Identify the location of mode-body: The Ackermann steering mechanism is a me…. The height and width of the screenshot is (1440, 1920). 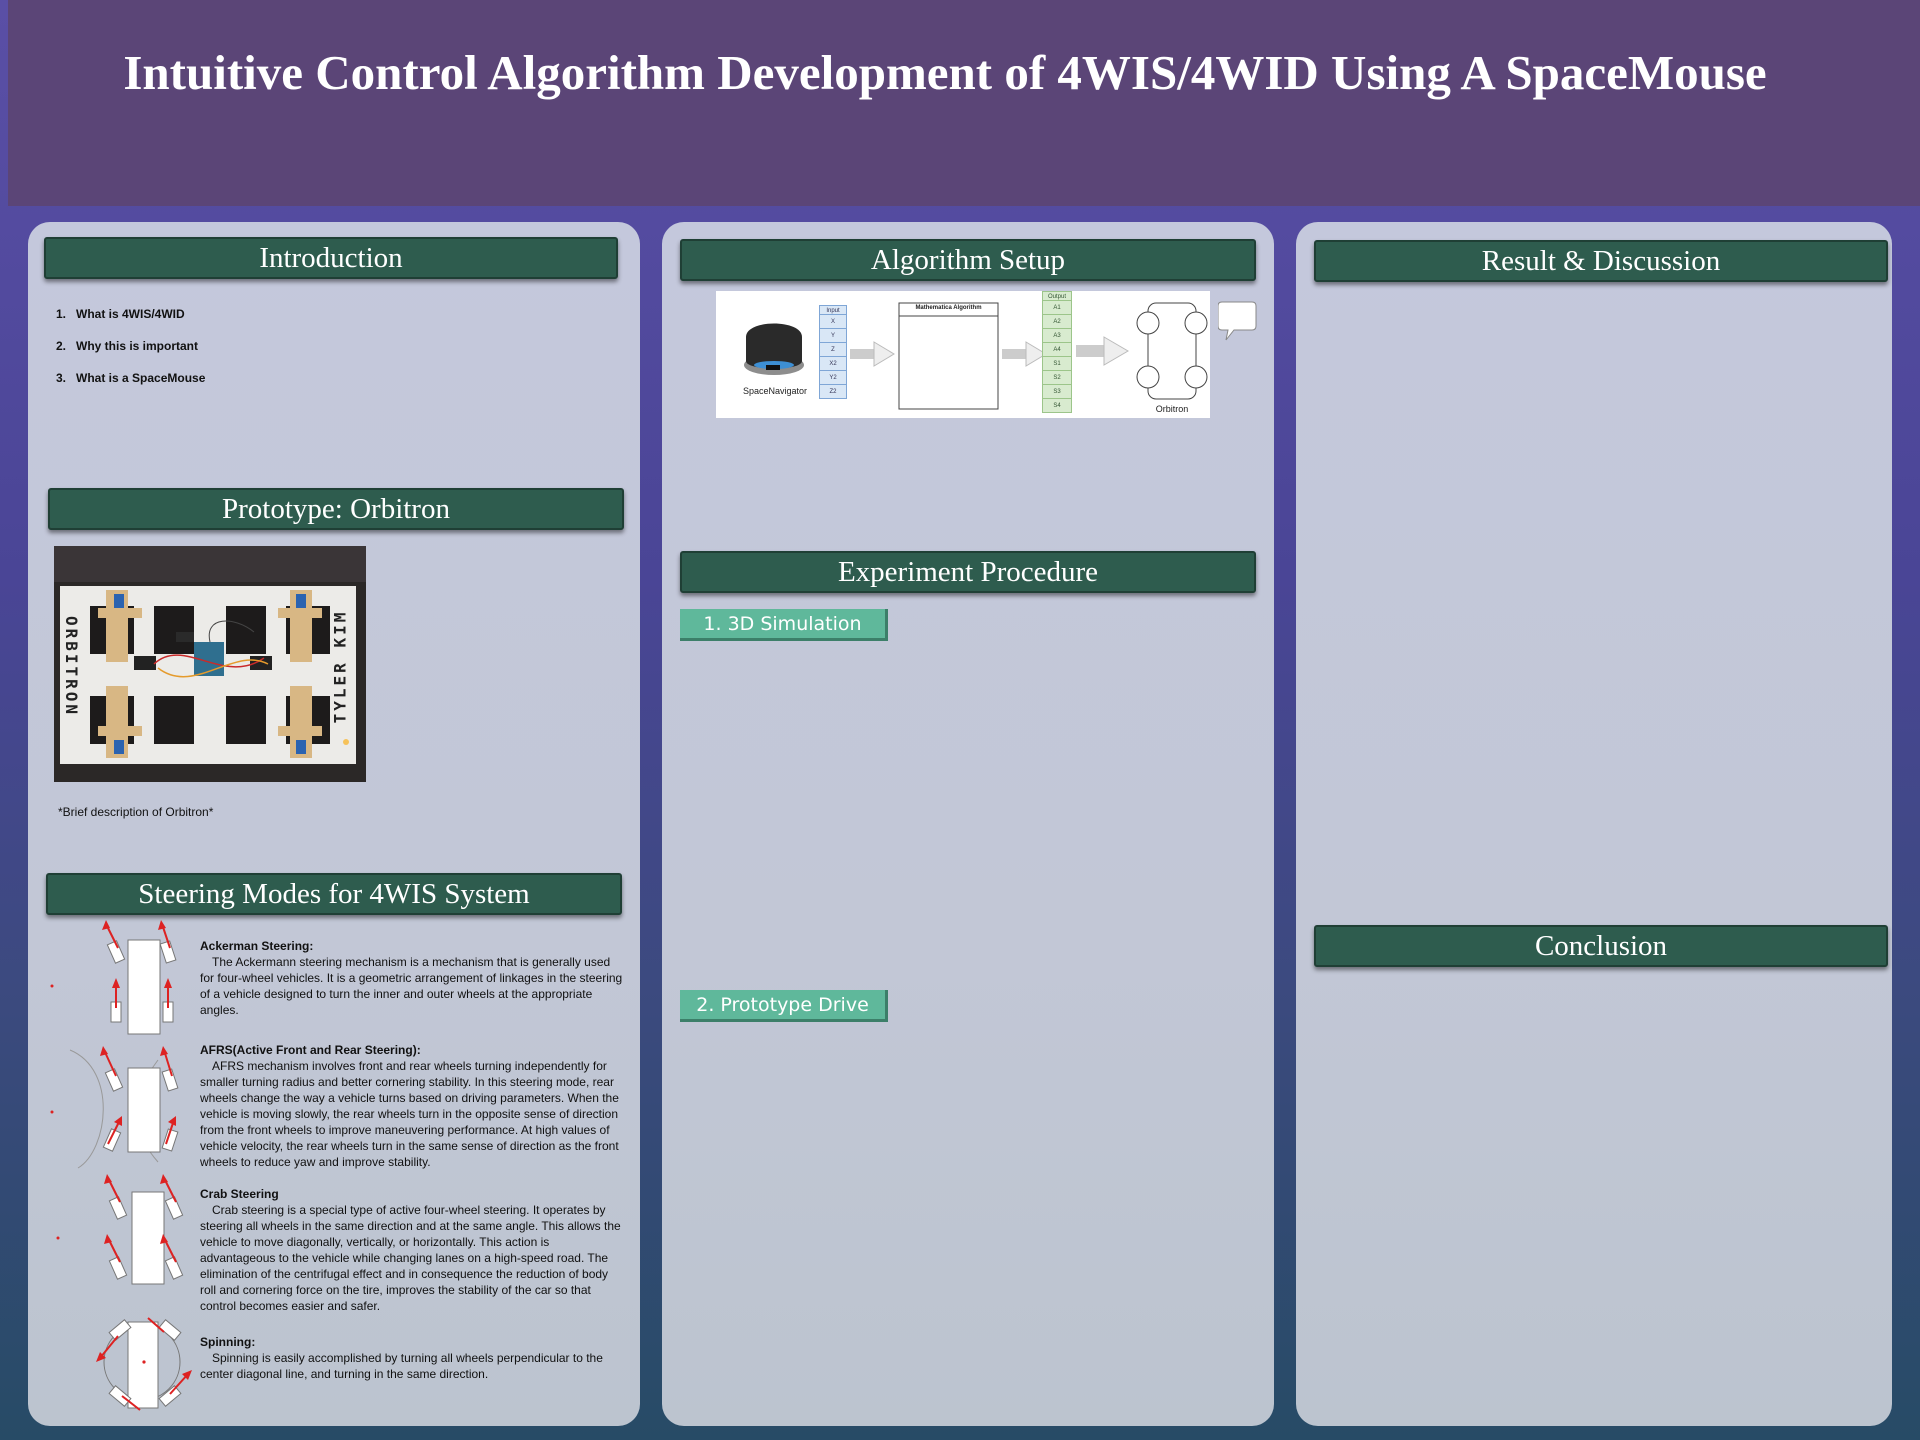
(411, 986).